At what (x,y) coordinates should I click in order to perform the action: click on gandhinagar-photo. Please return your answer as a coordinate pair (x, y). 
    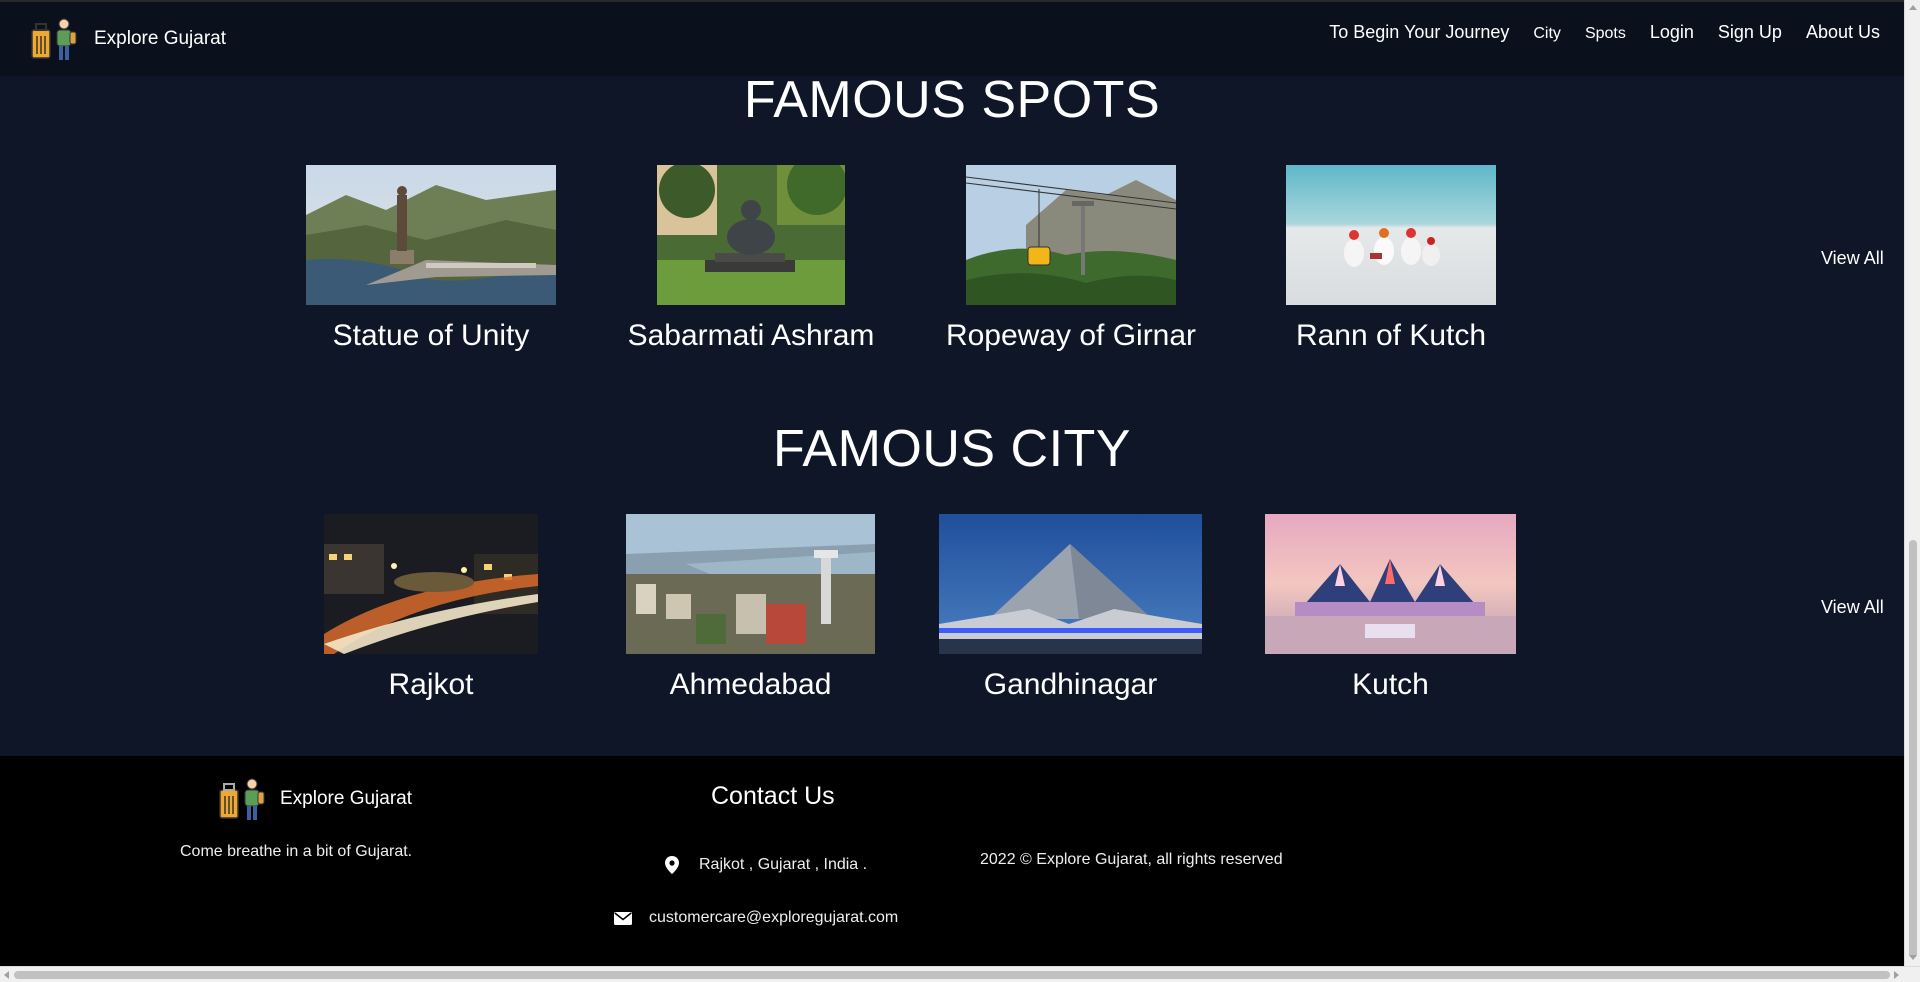
    Looking at the image, I should click on (1070, 584).